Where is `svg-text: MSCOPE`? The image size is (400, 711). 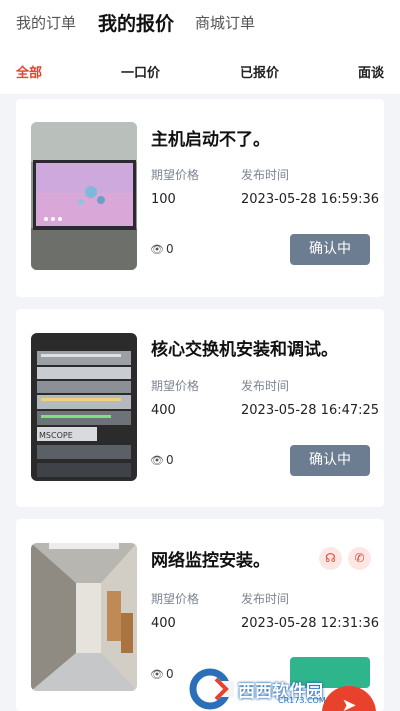 svg-text: MSCOPE is located at coordinates (56, 435).